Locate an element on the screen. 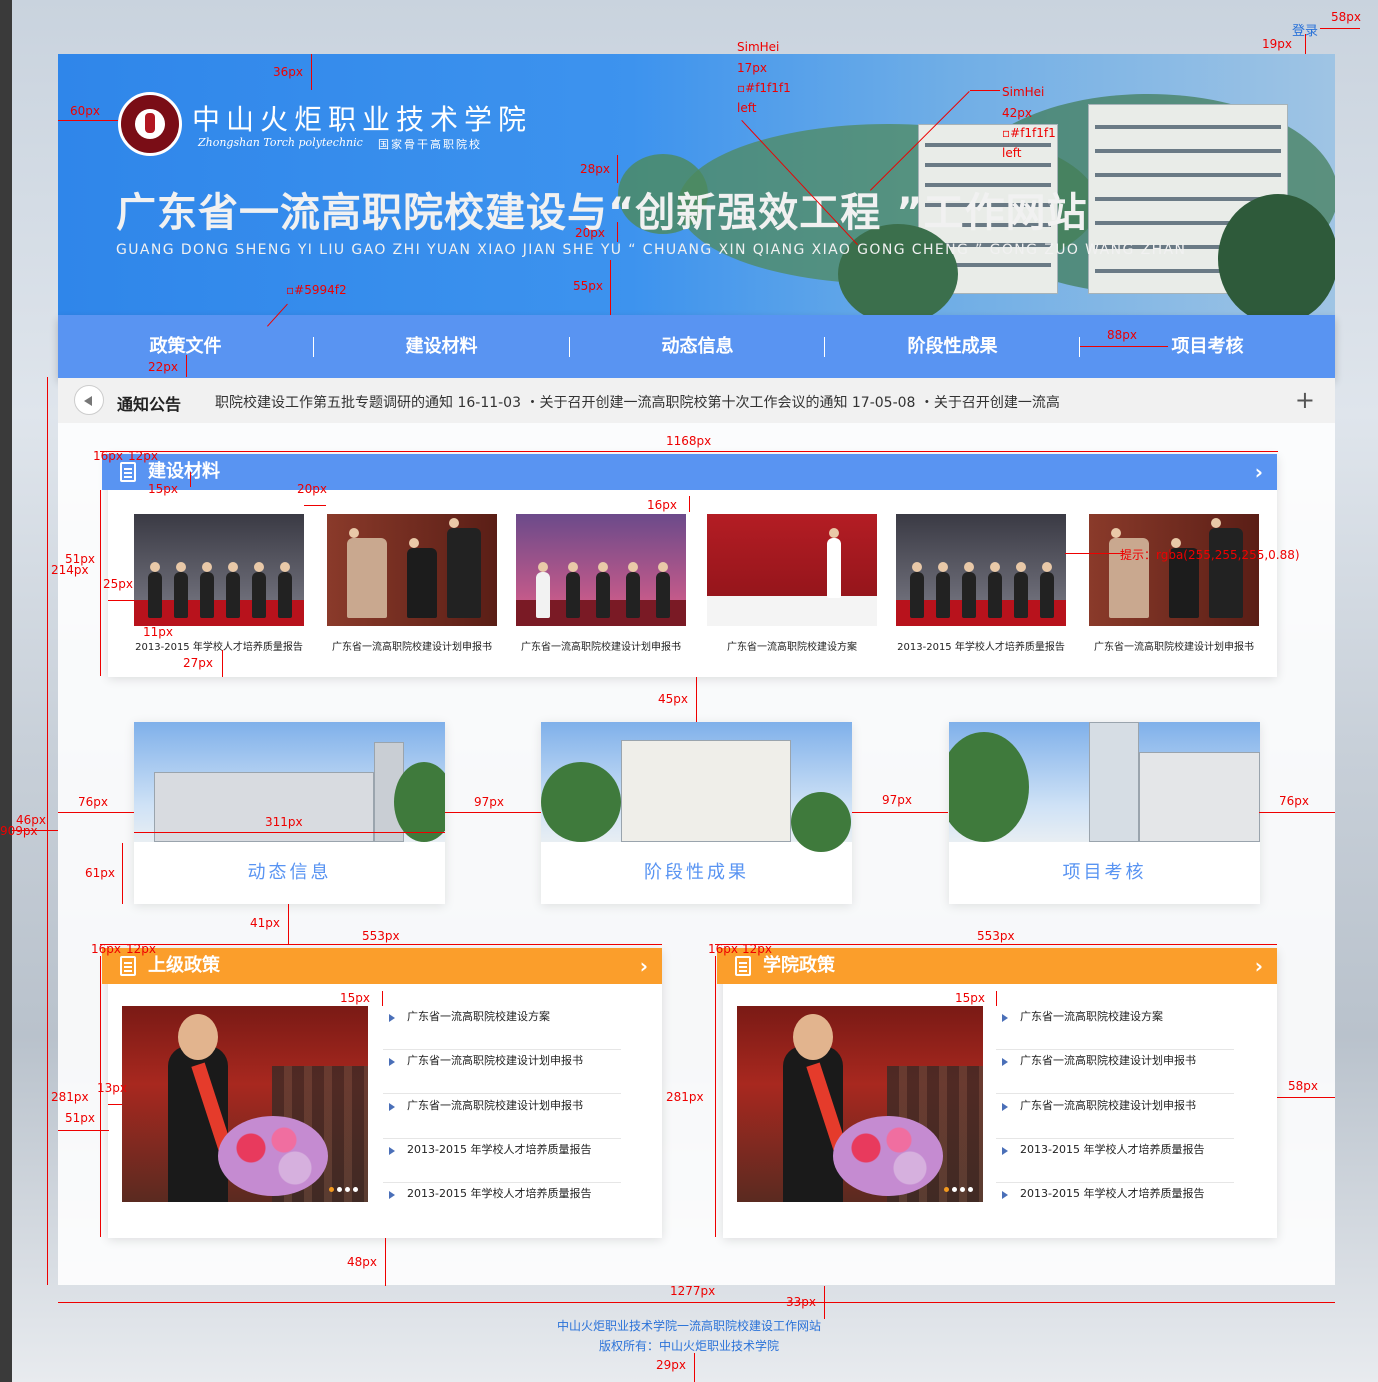 Image resolution: width=1378 pixels, height=1382 pixels. school-logo is located at coordinates (150, 124).